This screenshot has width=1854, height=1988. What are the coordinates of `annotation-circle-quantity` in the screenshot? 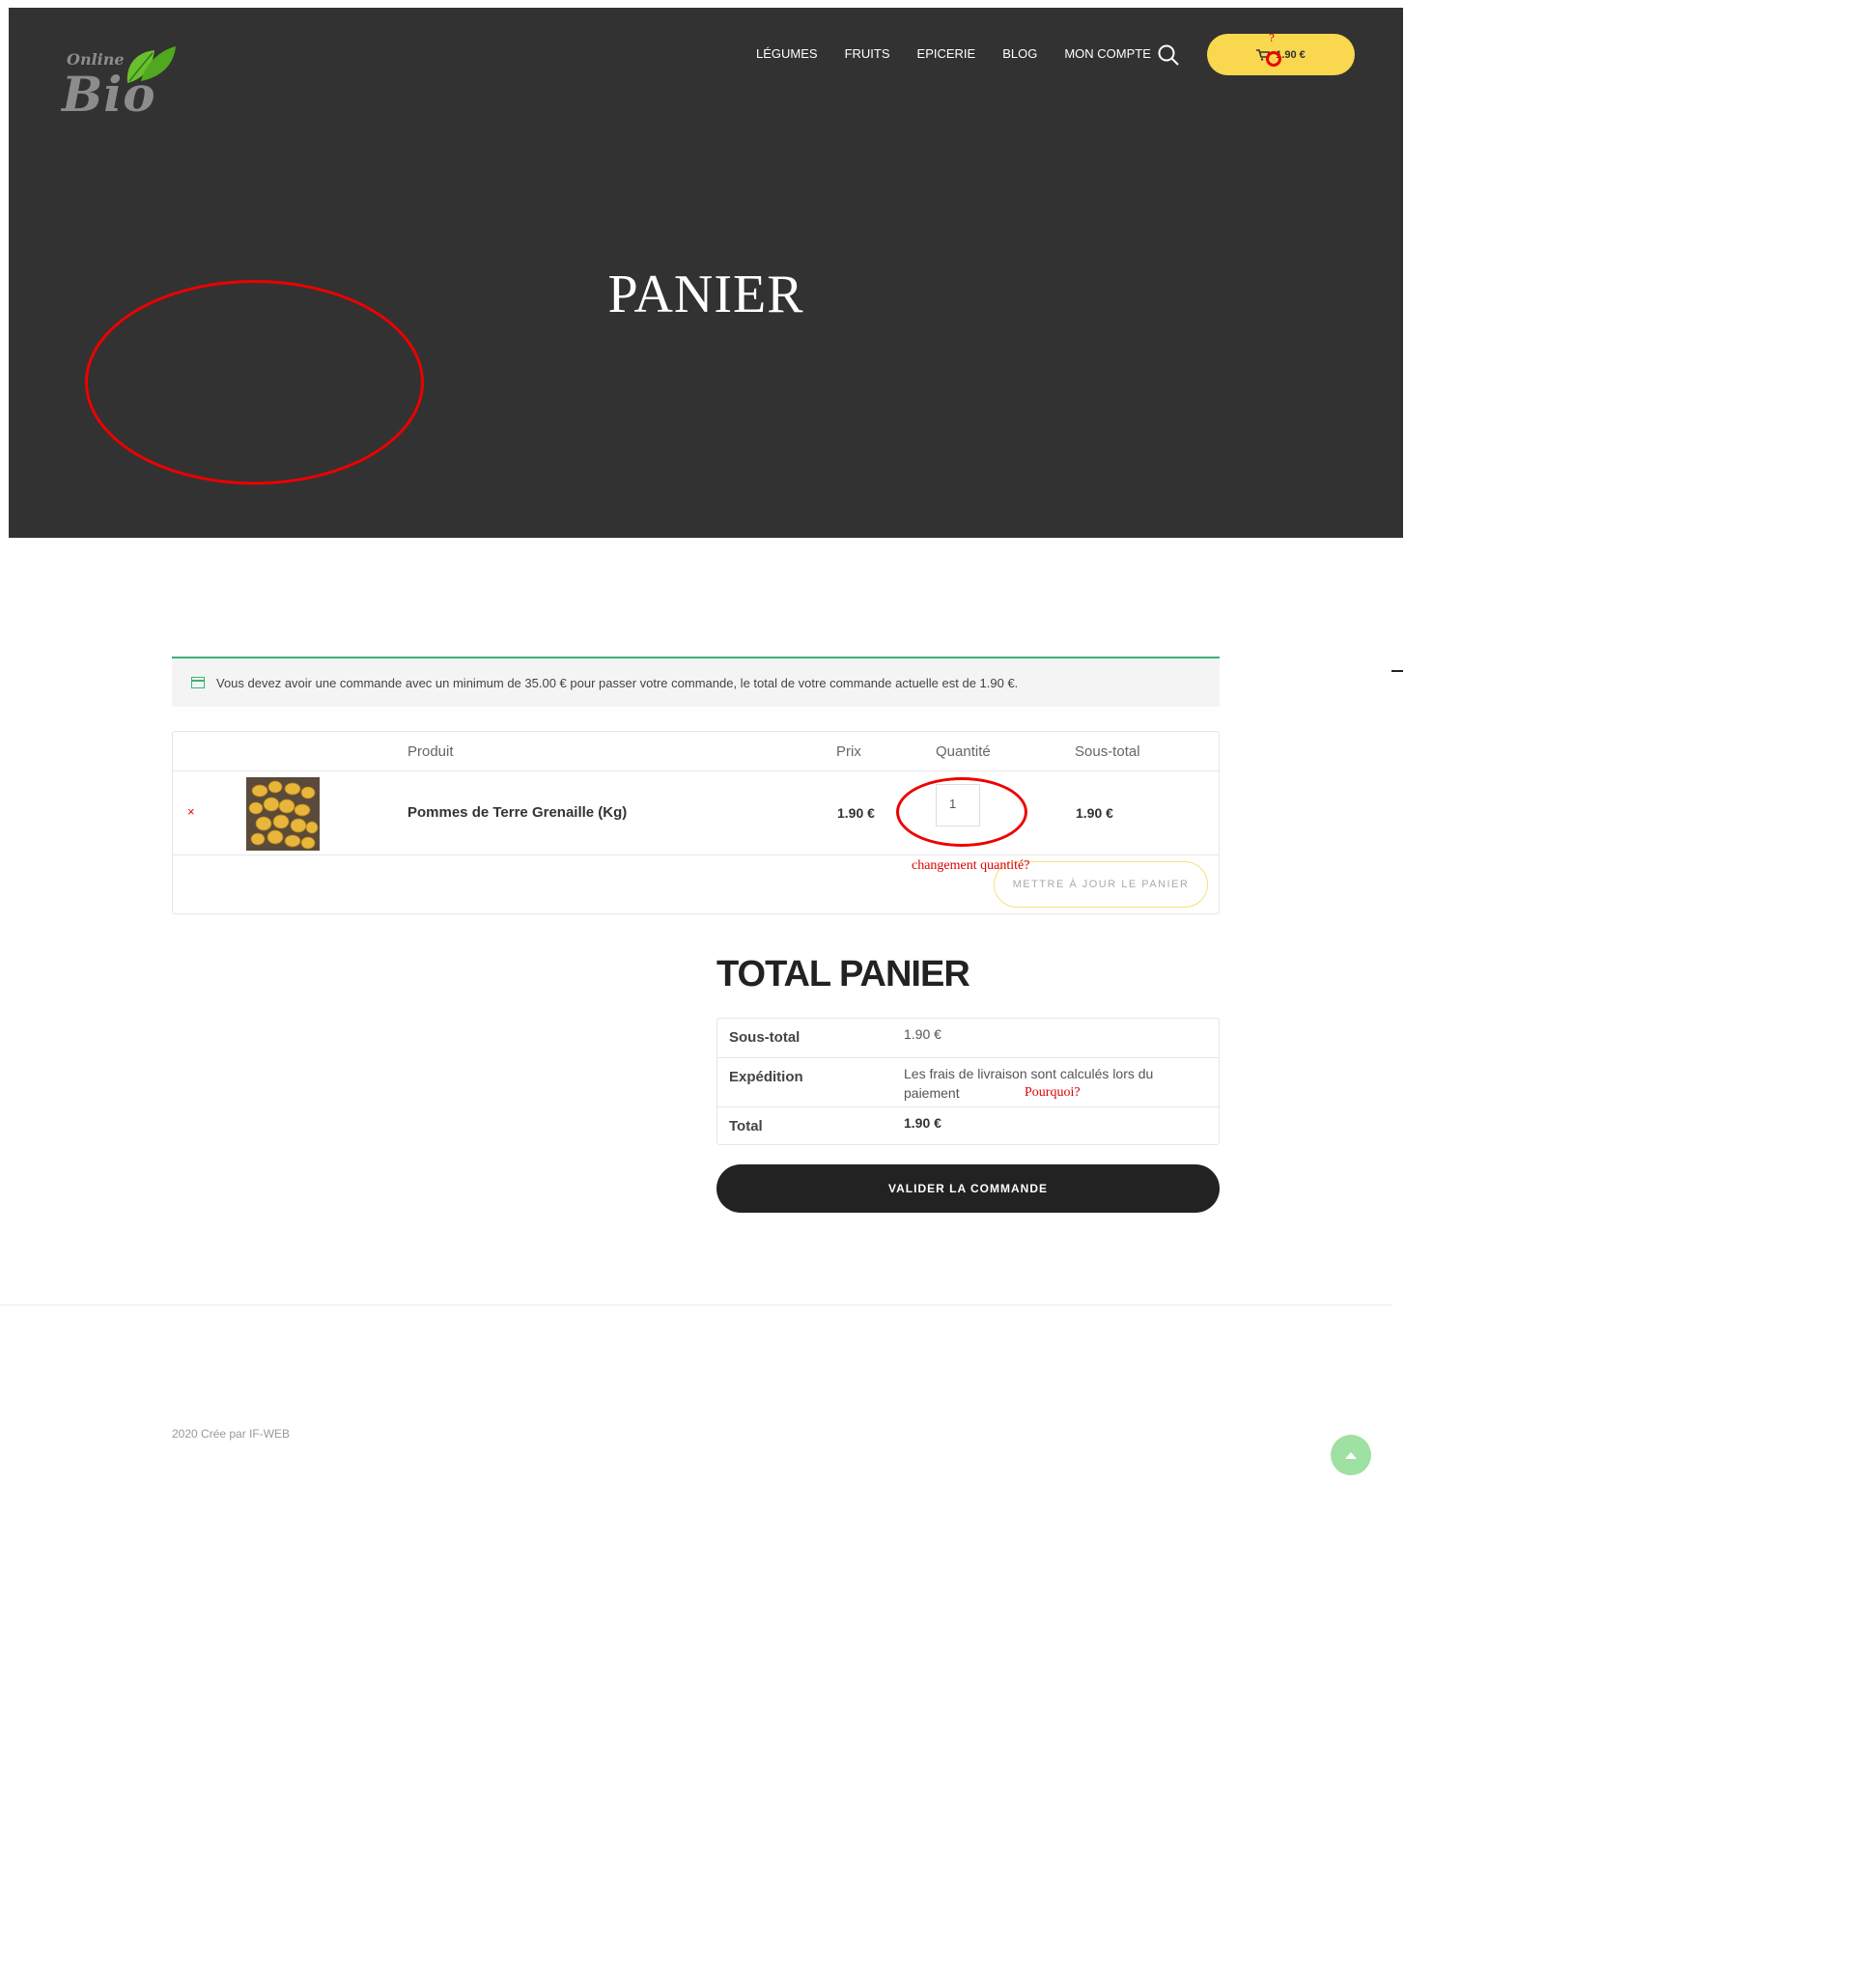 It's located at (961, 812).